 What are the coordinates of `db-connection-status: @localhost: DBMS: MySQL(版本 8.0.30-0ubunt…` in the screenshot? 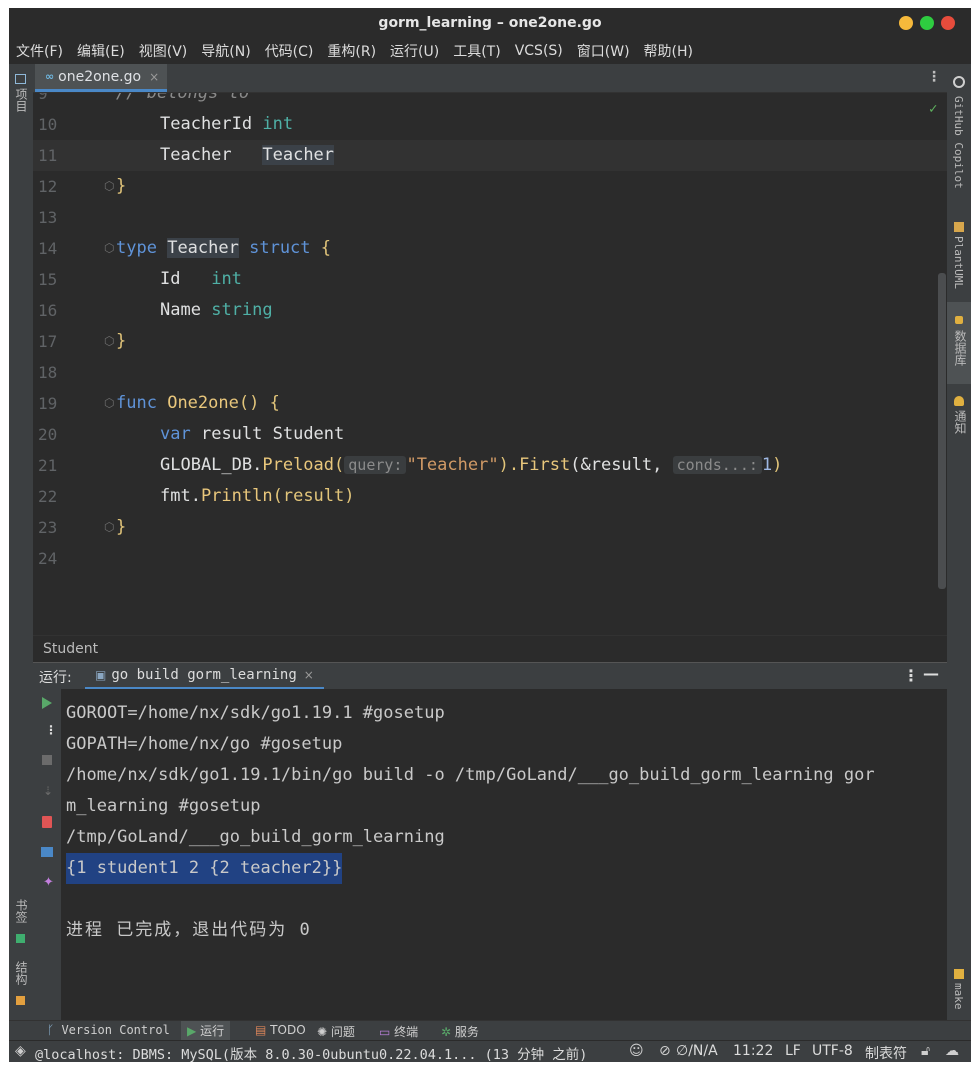 It's located at (311, 1052).